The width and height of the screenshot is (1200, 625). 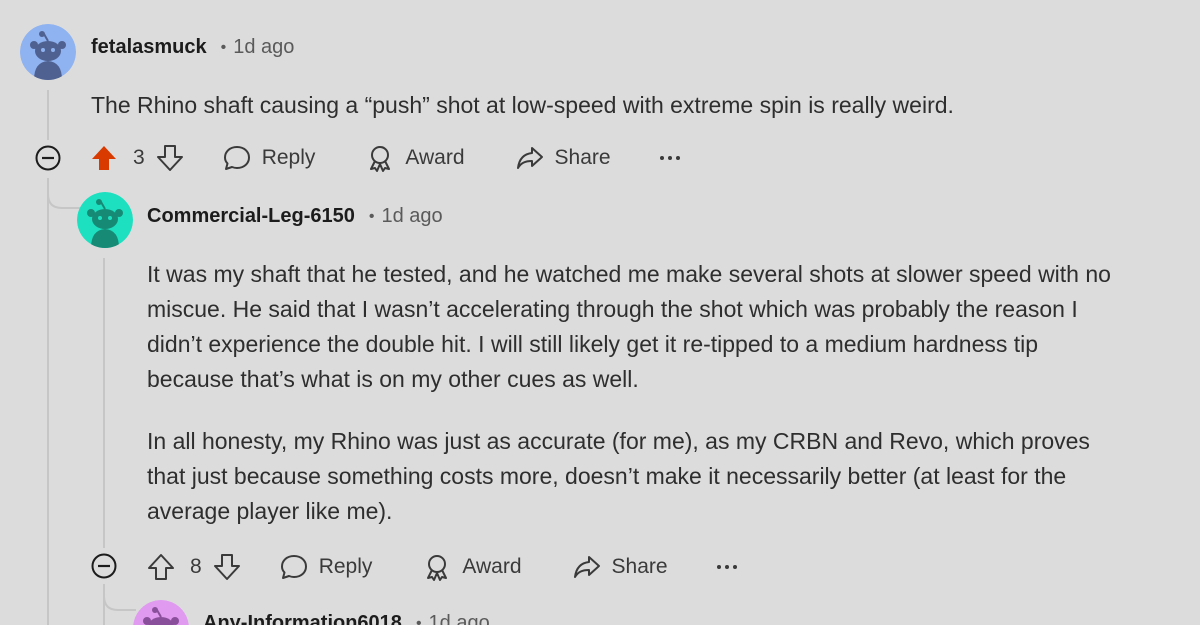 I want to click on comment-actions: 3 Reply Award Share, so click(x=385, y=158).